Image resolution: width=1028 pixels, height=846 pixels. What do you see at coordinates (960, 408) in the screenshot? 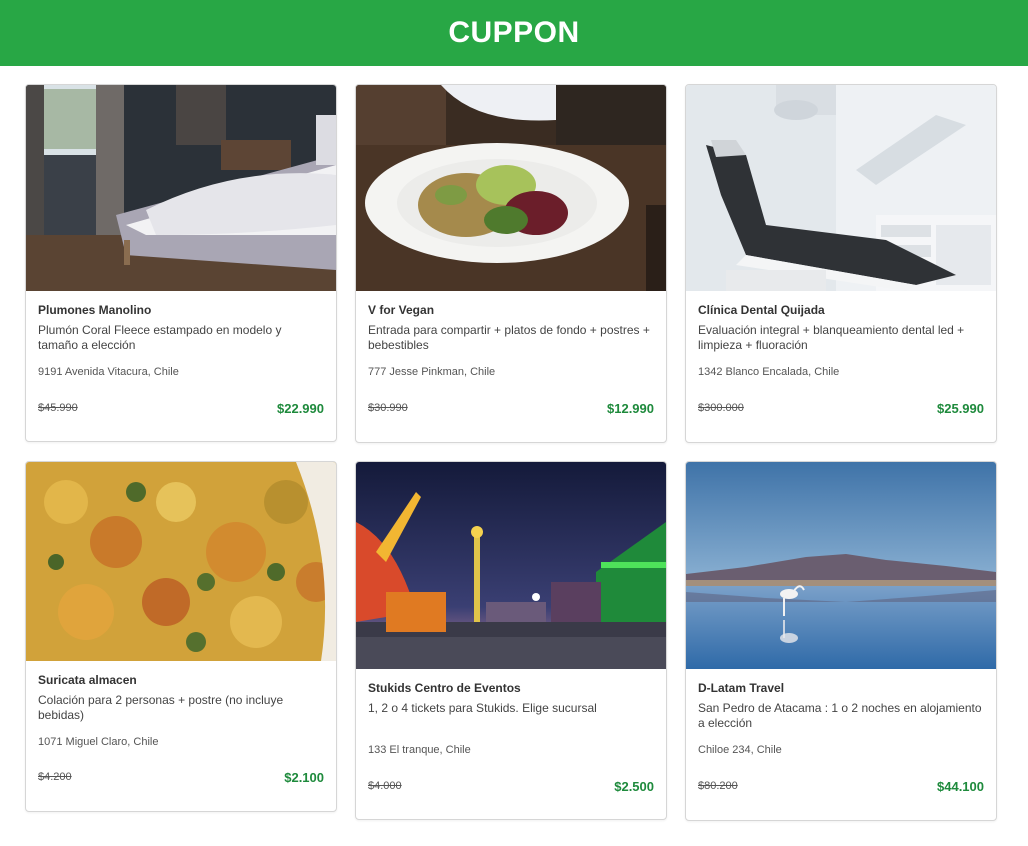
I see `discount-price: $25.990` at bounding box center [960, 408].